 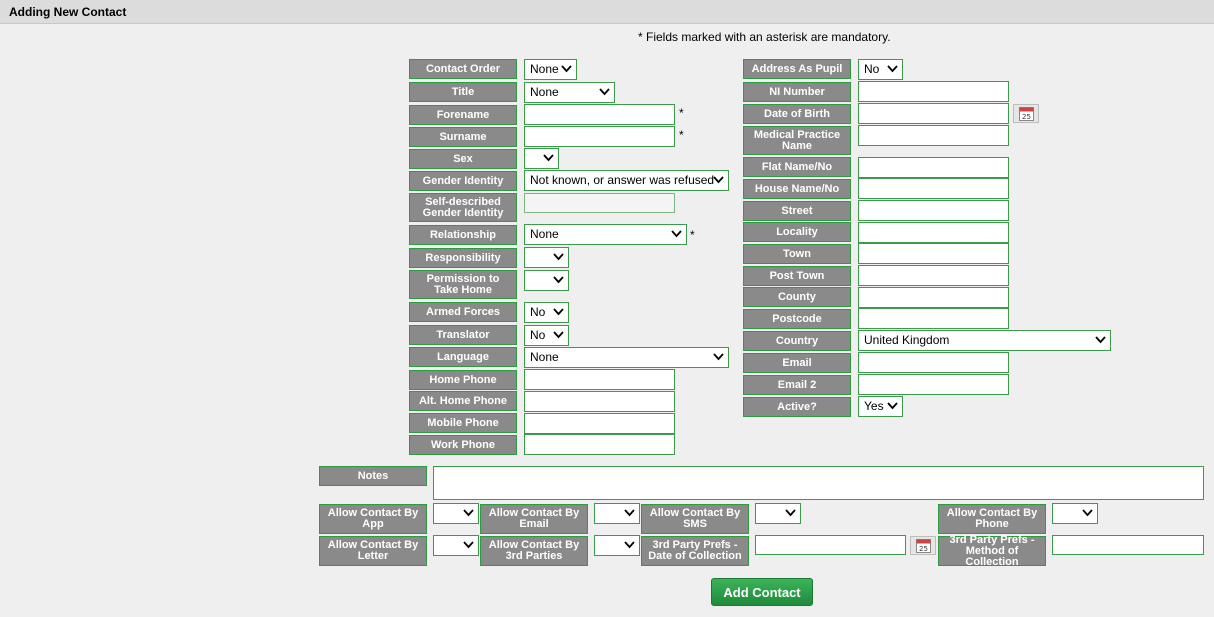 I want to click on label-work-phone: Work Phone, so click(x=463, y=445).